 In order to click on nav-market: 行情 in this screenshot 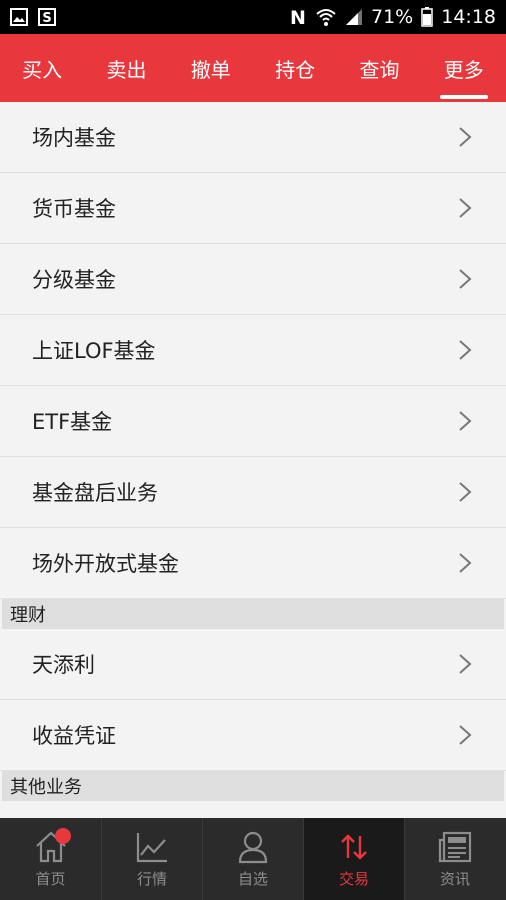, I will do `click(151, 859)`.